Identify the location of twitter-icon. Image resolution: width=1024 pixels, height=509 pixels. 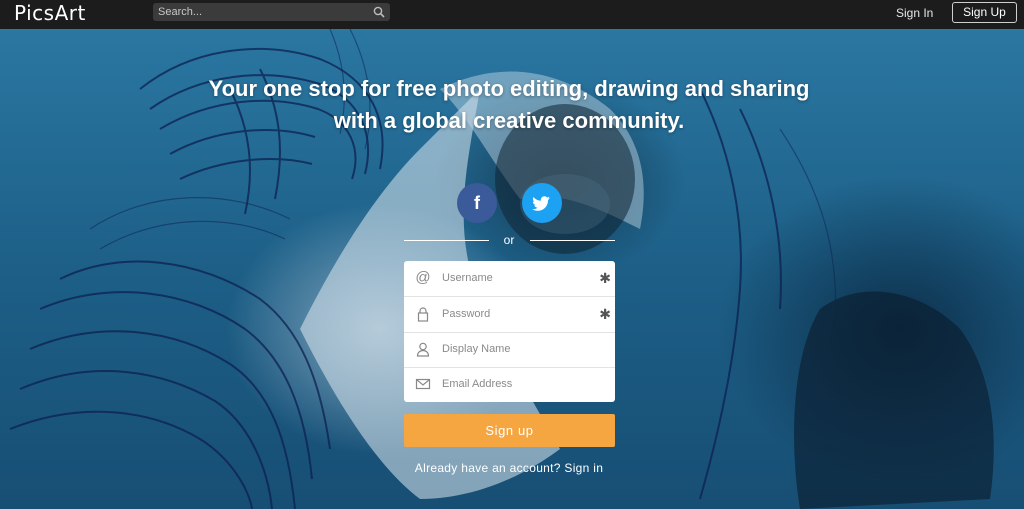
(541, 203).